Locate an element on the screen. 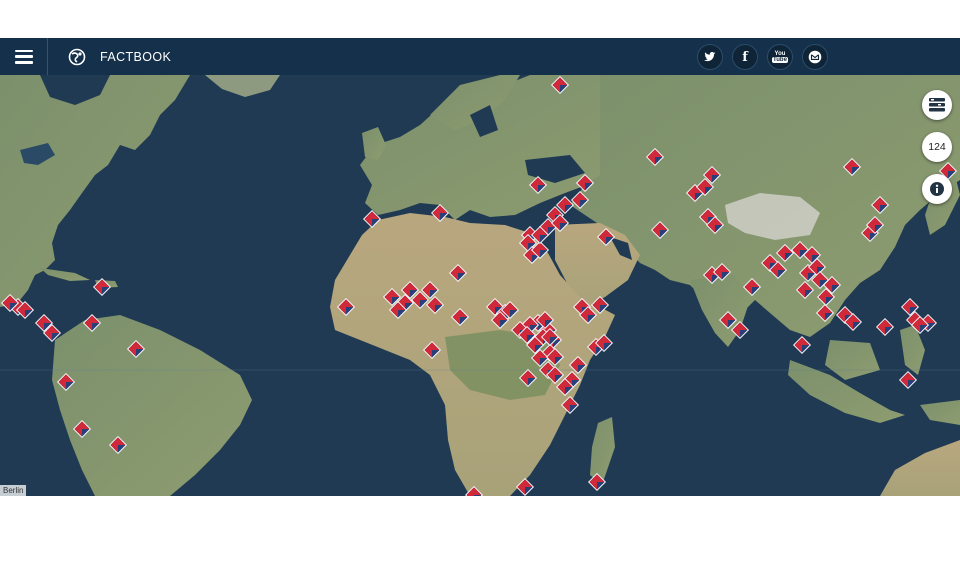 Image resolution: width=960 pixels, height=576 pixels. menu-button is located at coordinates (24, 56).